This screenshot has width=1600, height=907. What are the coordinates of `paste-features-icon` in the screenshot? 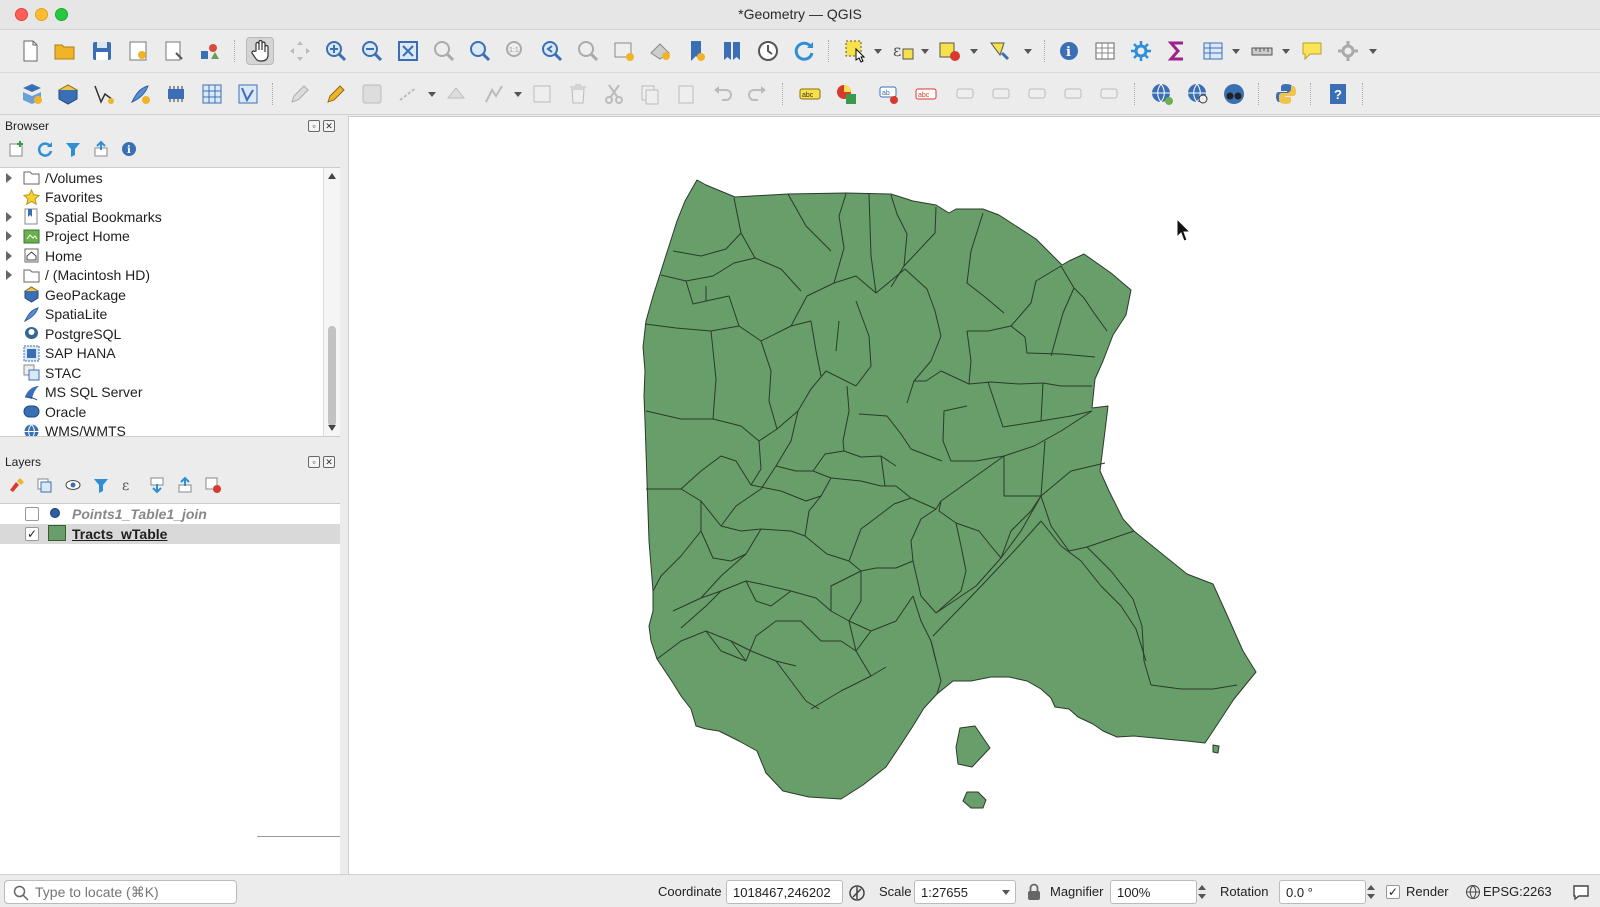 It's located at (686, 94).